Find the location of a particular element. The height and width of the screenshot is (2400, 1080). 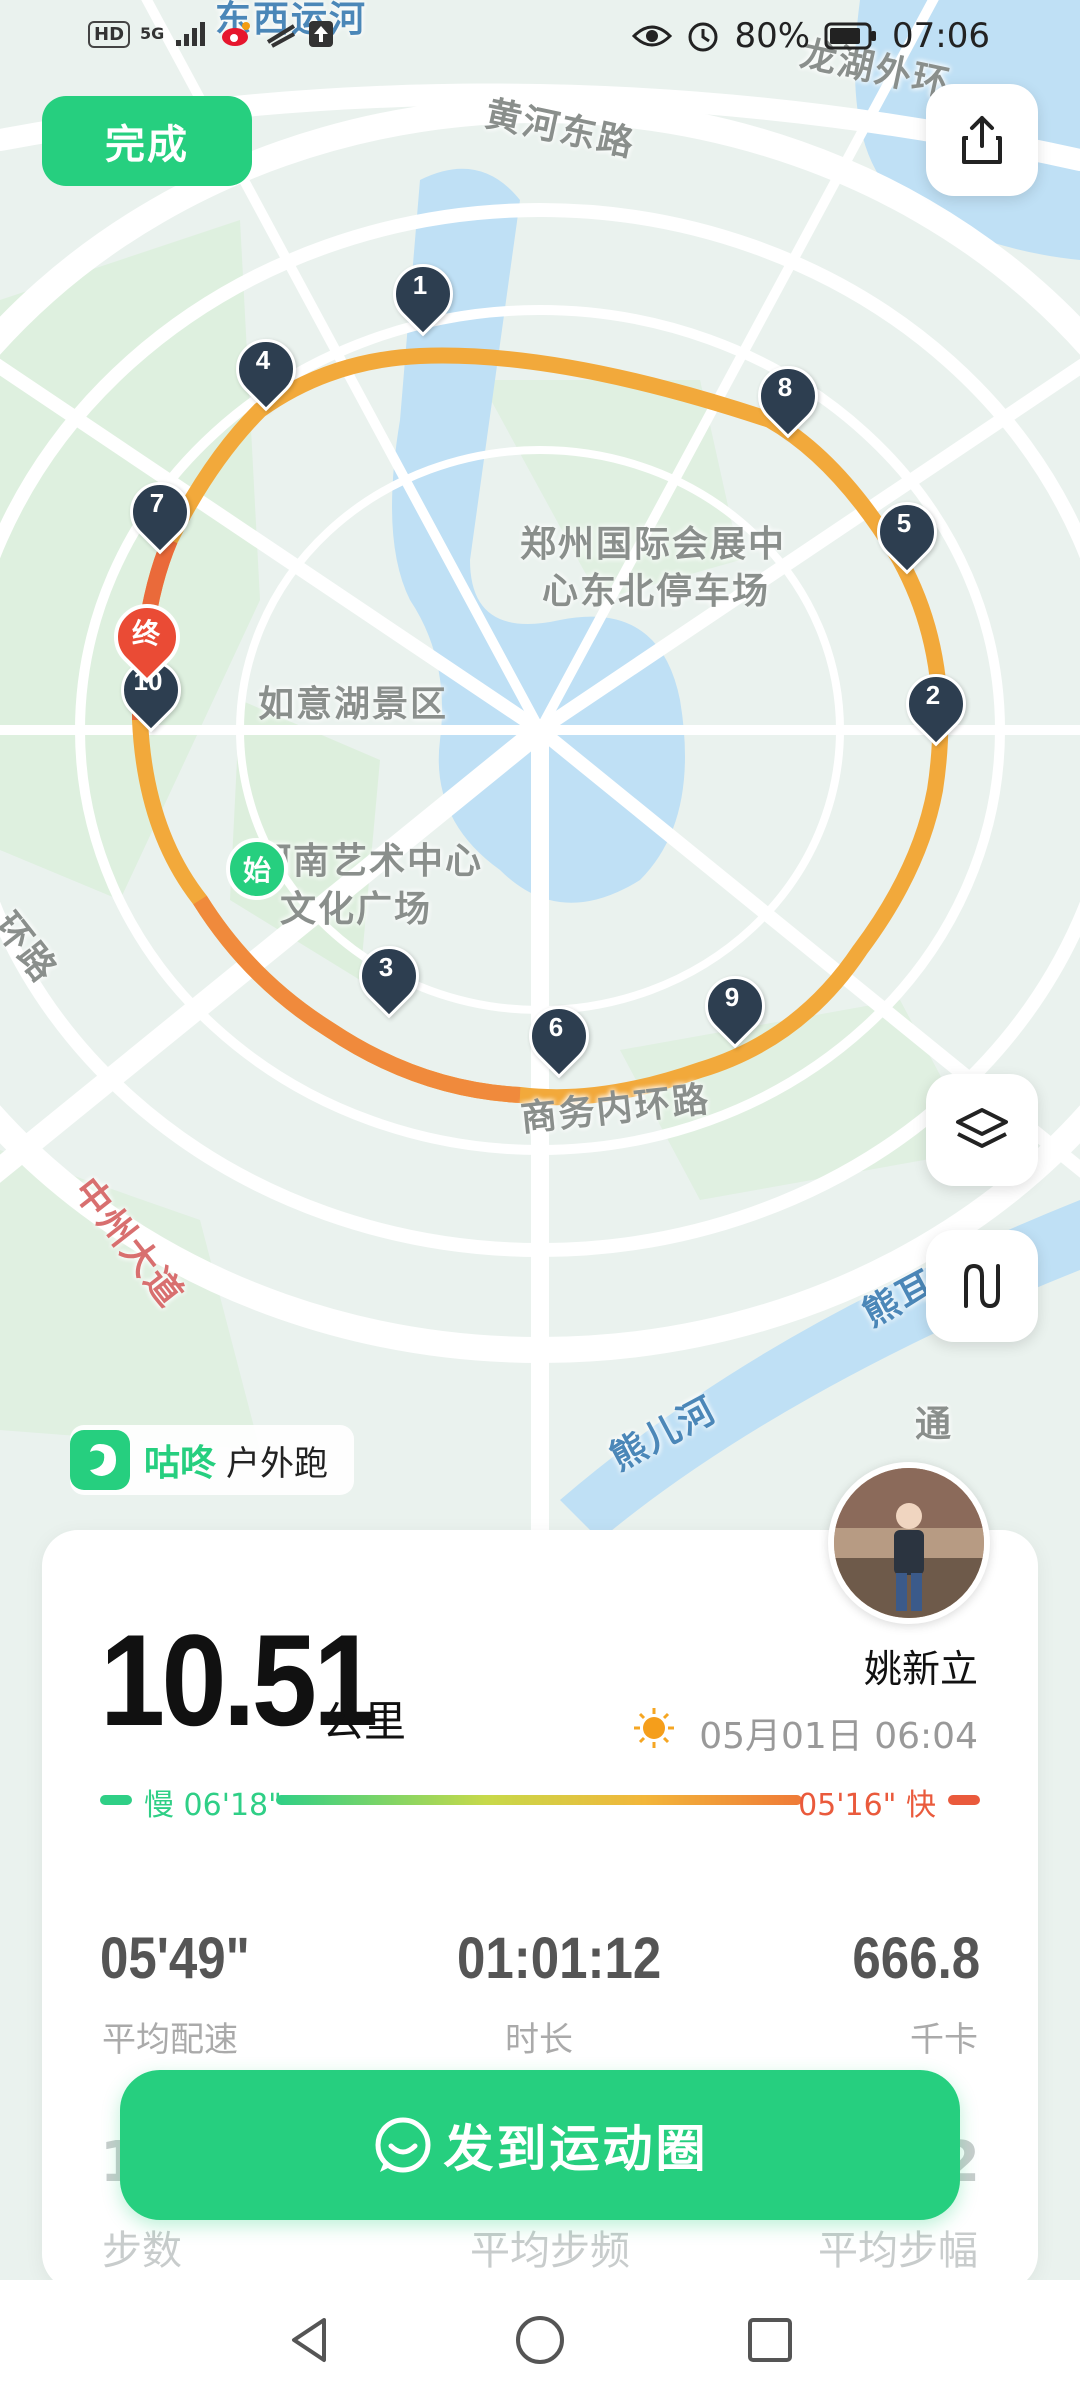

distance-unit: 公里 is located at coordinates (364, 1721).